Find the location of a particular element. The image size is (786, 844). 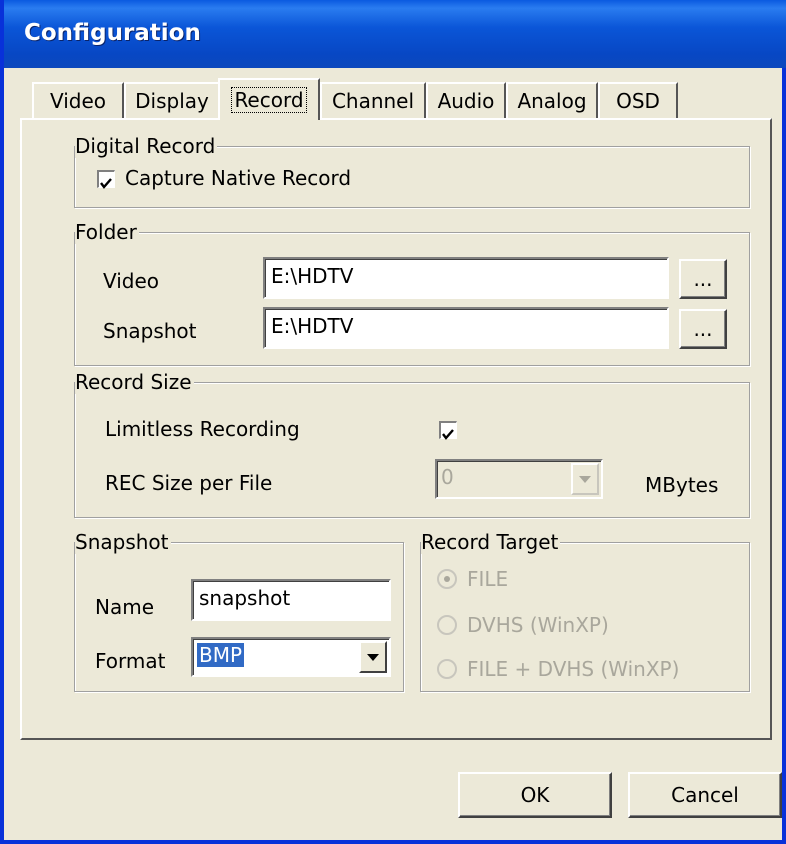

radio-dvhs-label: DVHS (WinXP) is located at coordinates (538, 625).